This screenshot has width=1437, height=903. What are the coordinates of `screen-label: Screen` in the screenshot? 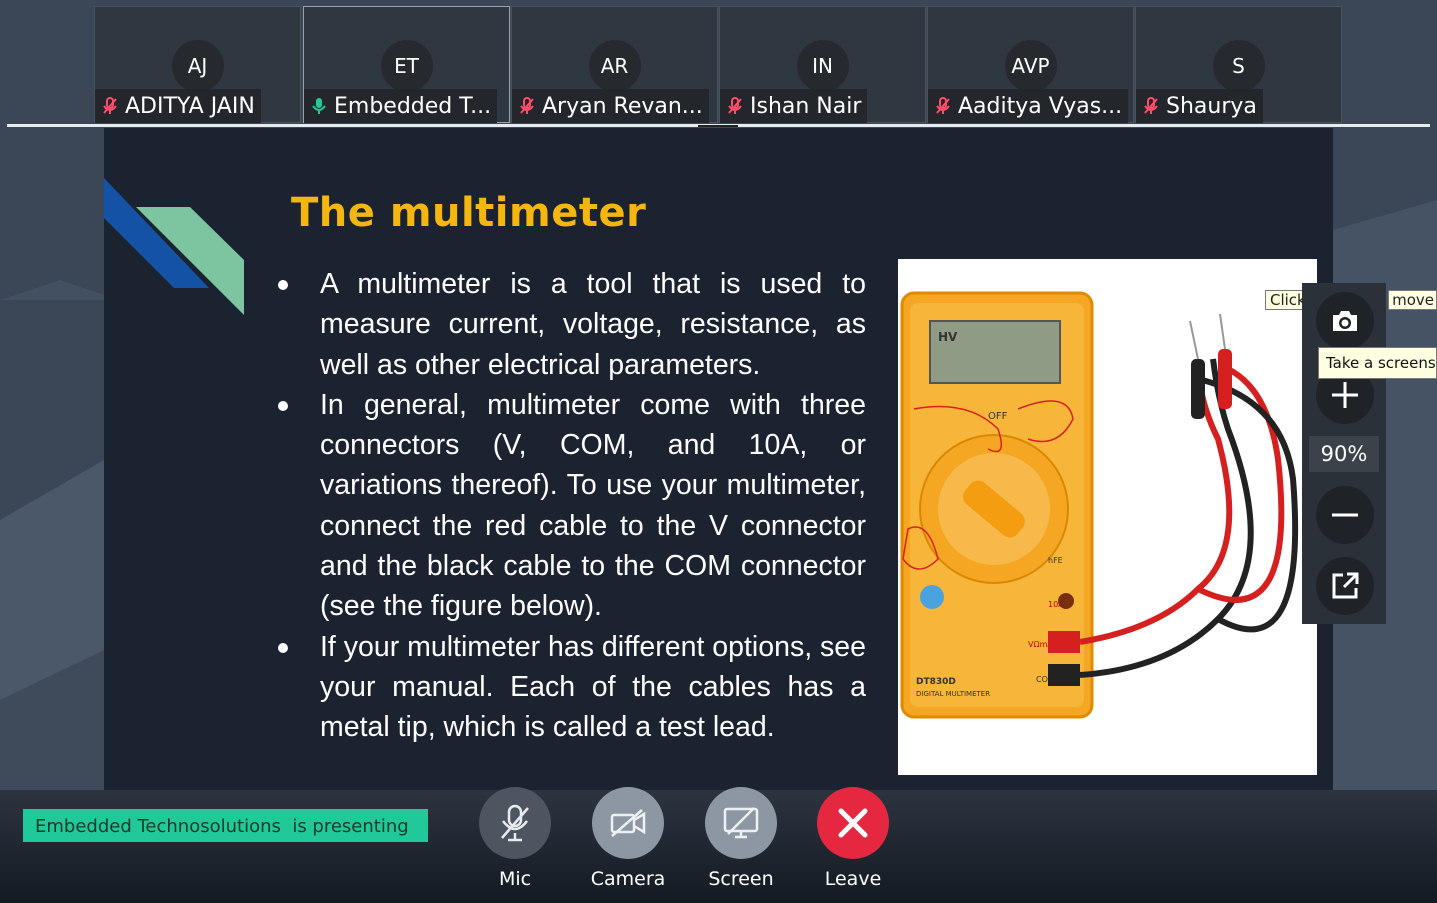 It's located at (741, 879).